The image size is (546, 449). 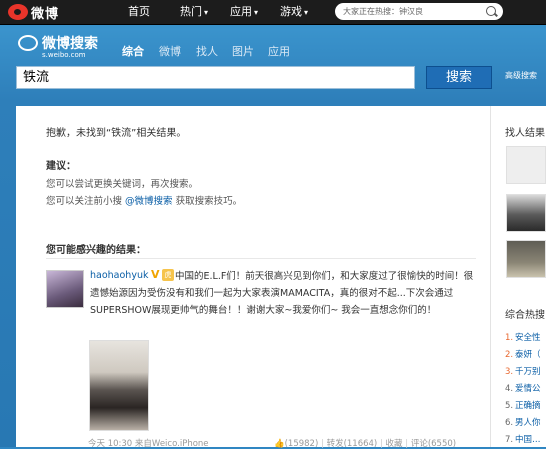 What do you see at coordinates (70, 44) in the screenshot?
I see `search-brand-title: 微博搜索` at bounding box center [70, 44].